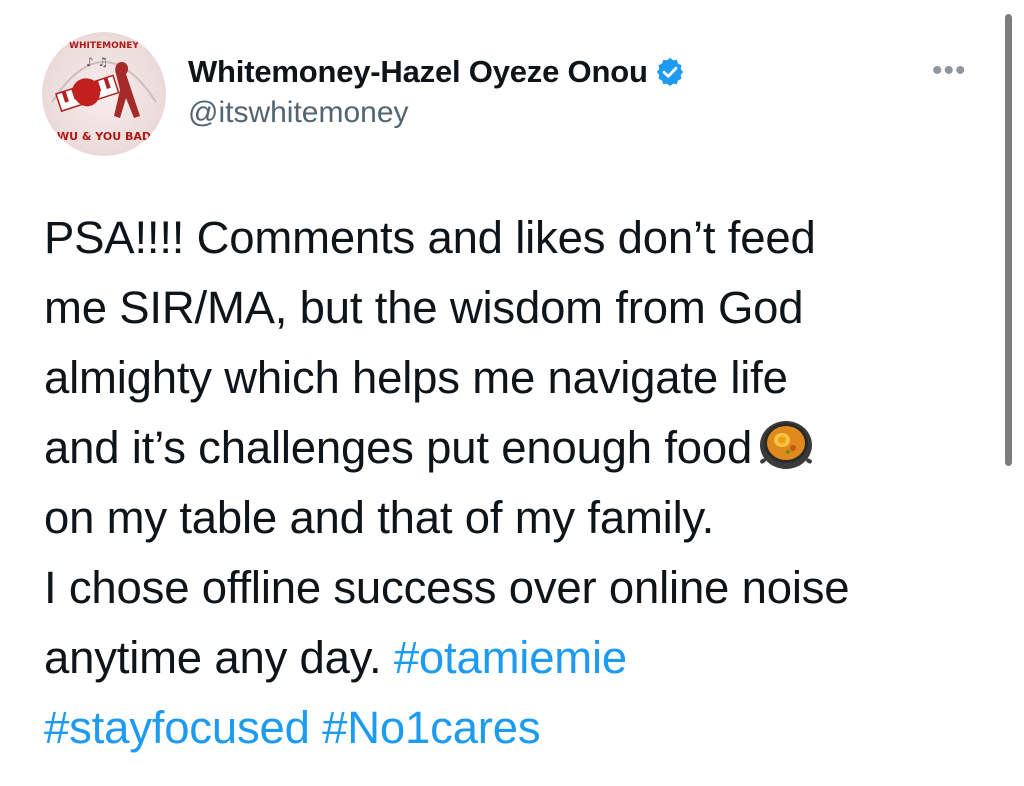  I want to click on verified-badge-icon, so click(670, 72).